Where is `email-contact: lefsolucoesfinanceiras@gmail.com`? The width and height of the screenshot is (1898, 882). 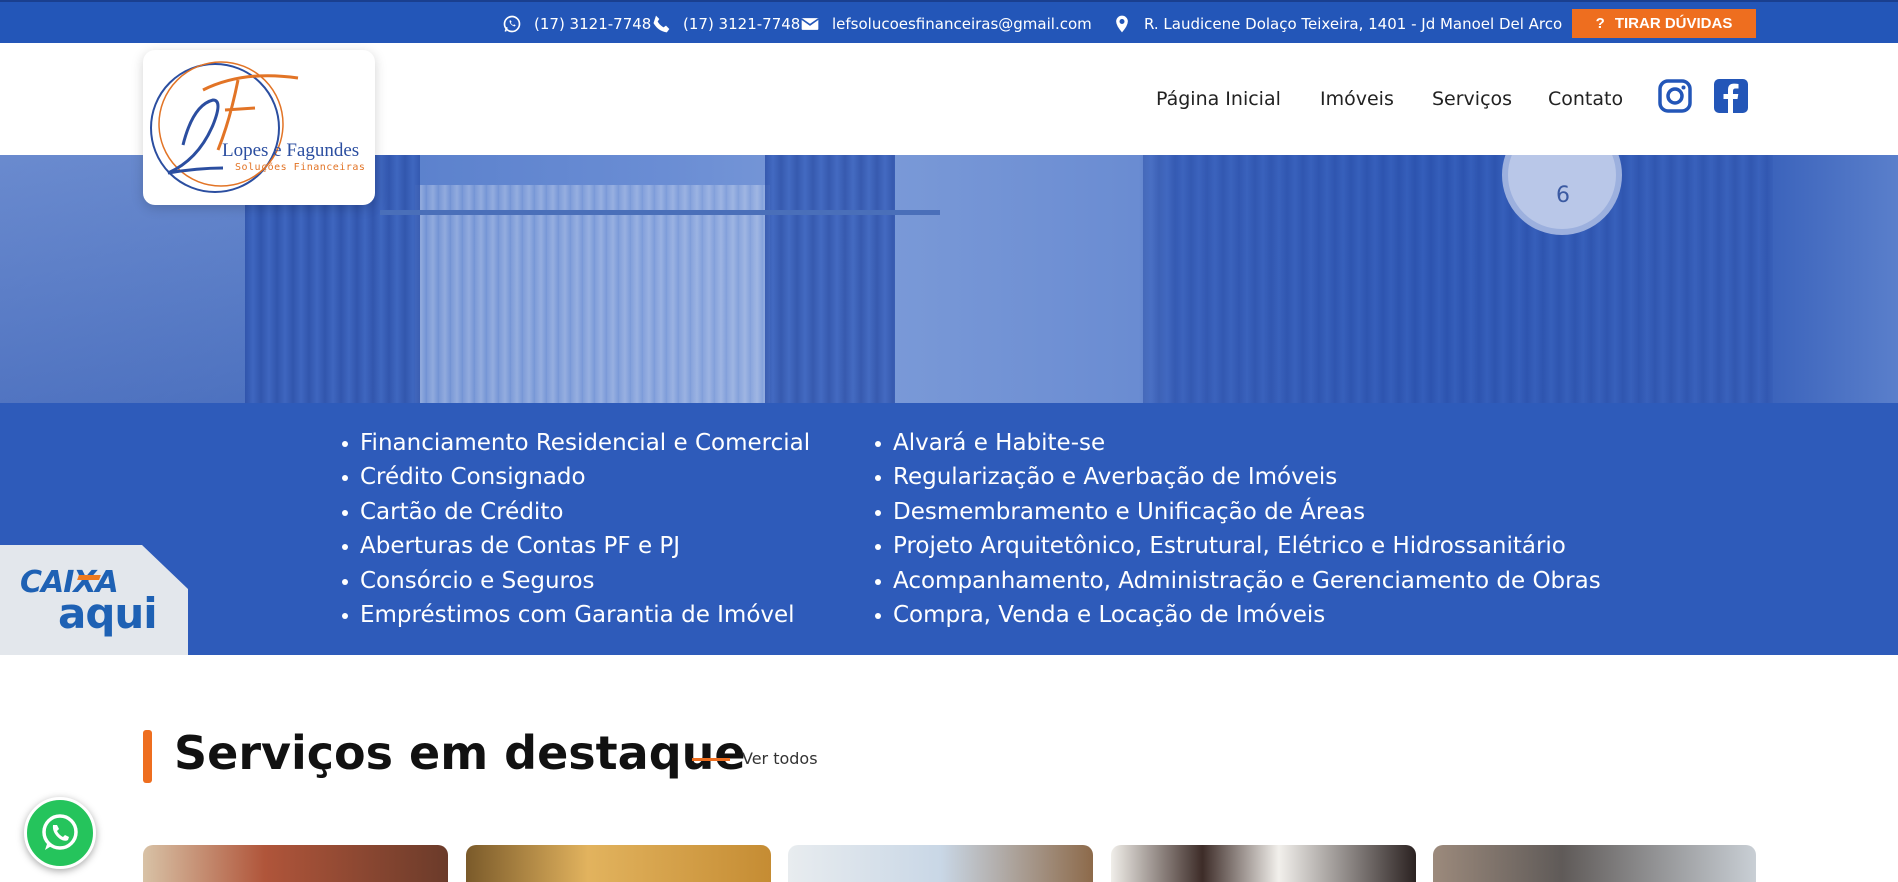 email-contact: lefsolucoesfinanceiras@gmail.com is located at coordinates (946, 23).